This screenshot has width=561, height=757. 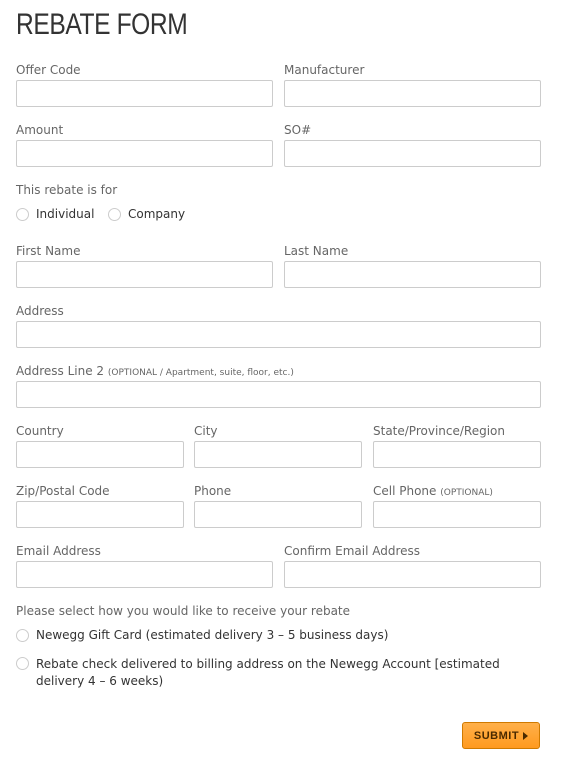 I want to click on confirm-email-input, so click(x=412, y=574).